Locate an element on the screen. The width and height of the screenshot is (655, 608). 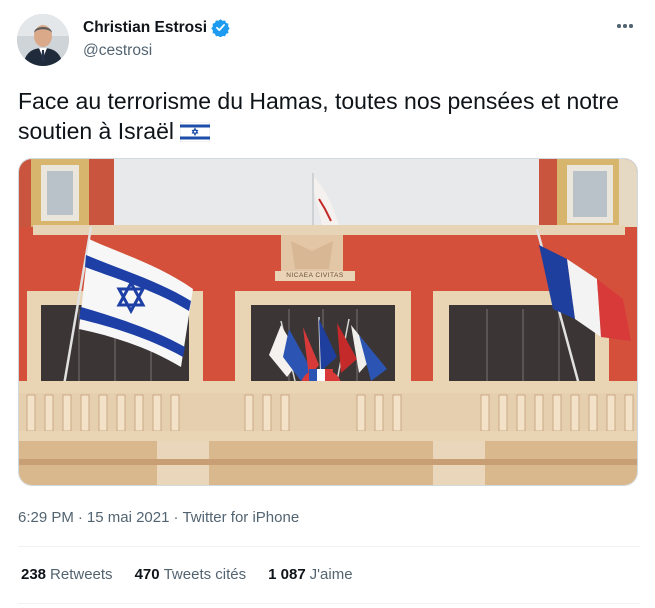
avatar-image is located at coordinates (43, 40).